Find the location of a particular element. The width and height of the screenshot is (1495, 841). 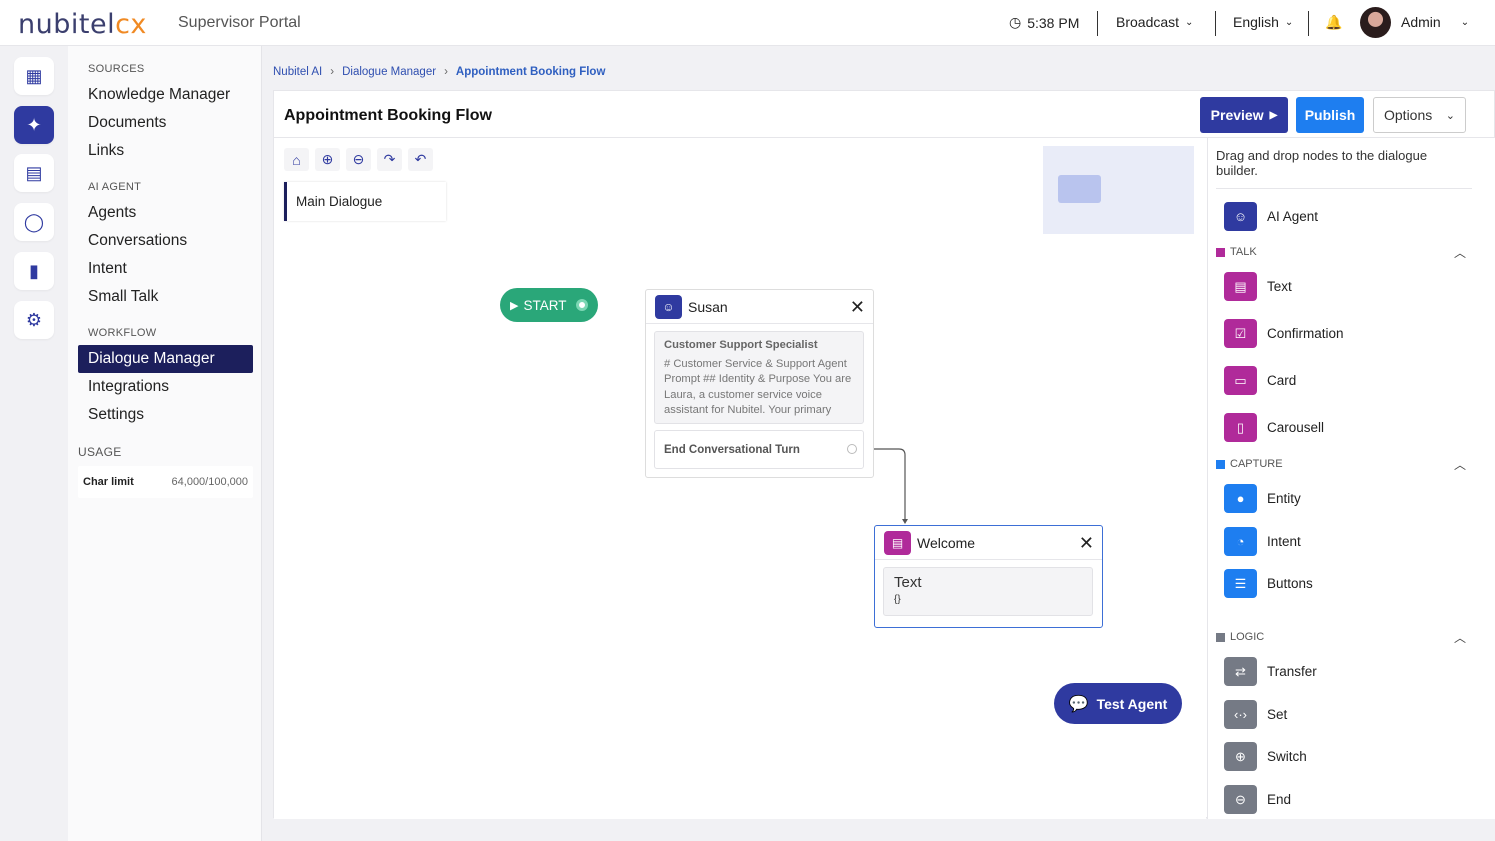

start-port is located at coordinates (582, 305).